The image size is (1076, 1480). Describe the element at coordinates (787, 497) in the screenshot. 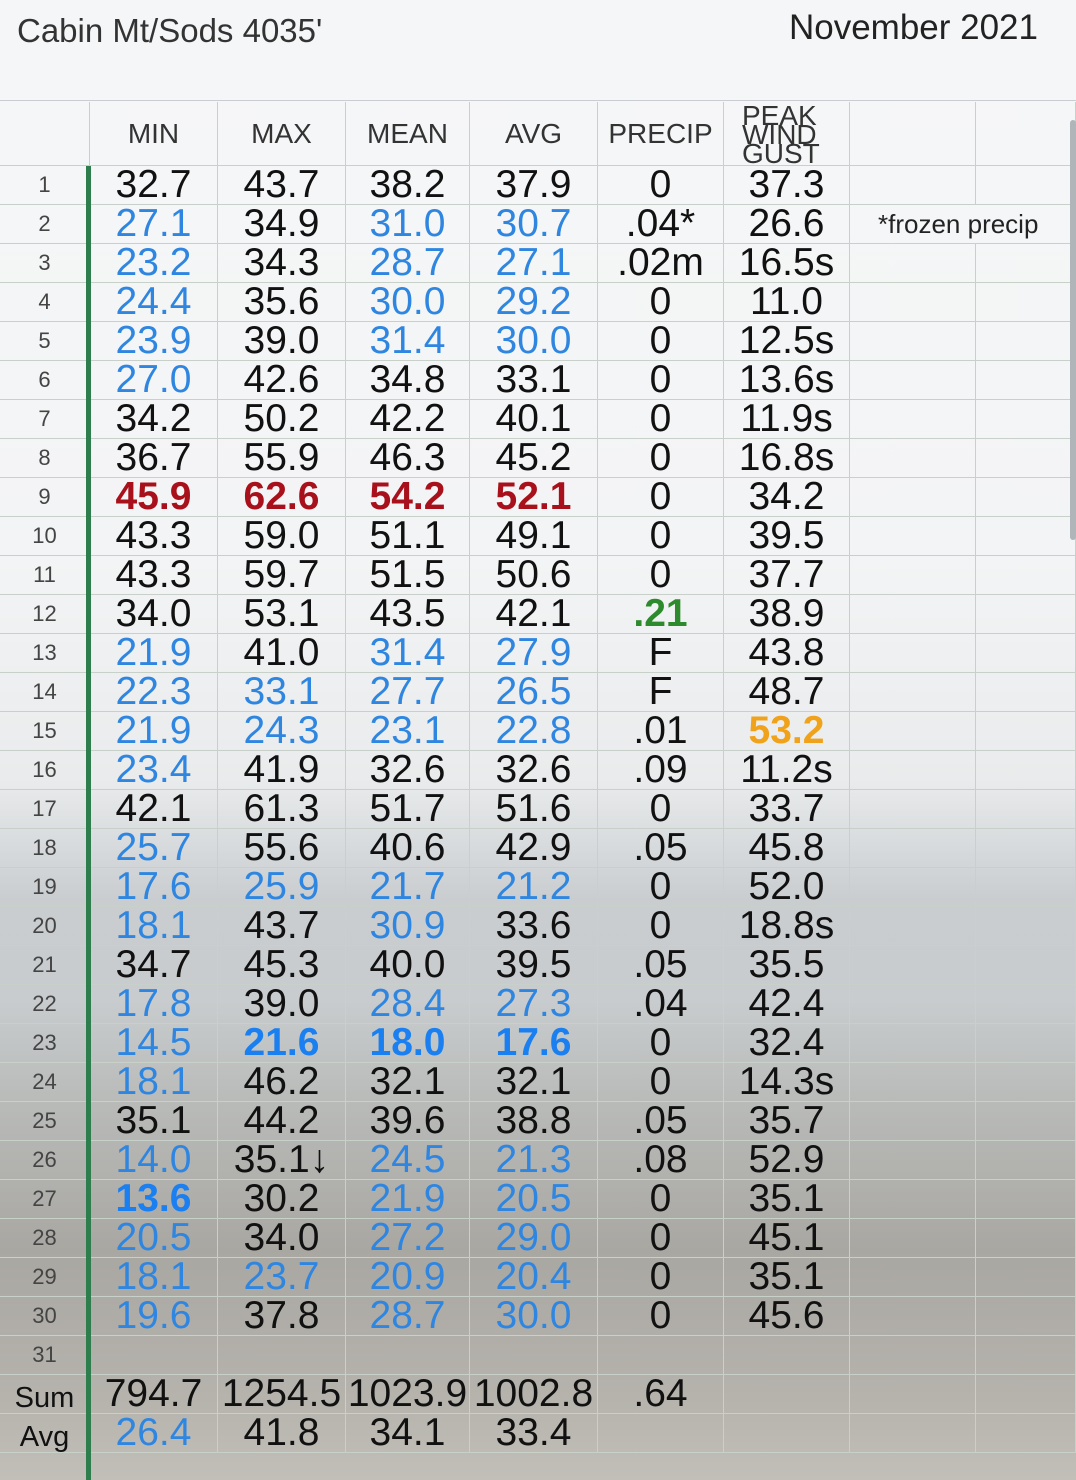

I see `cell-gust: 34.2` at that location.